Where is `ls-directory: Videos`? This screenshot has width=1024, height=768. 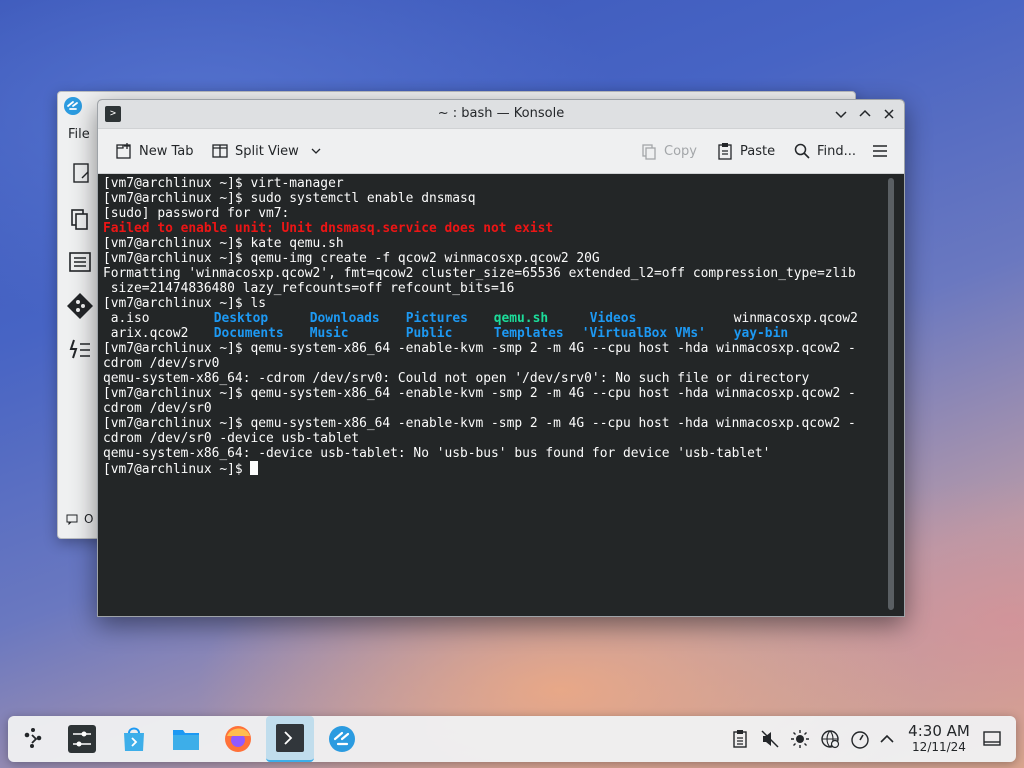 ls-directory: Videos is located at coordinates (613, 318).